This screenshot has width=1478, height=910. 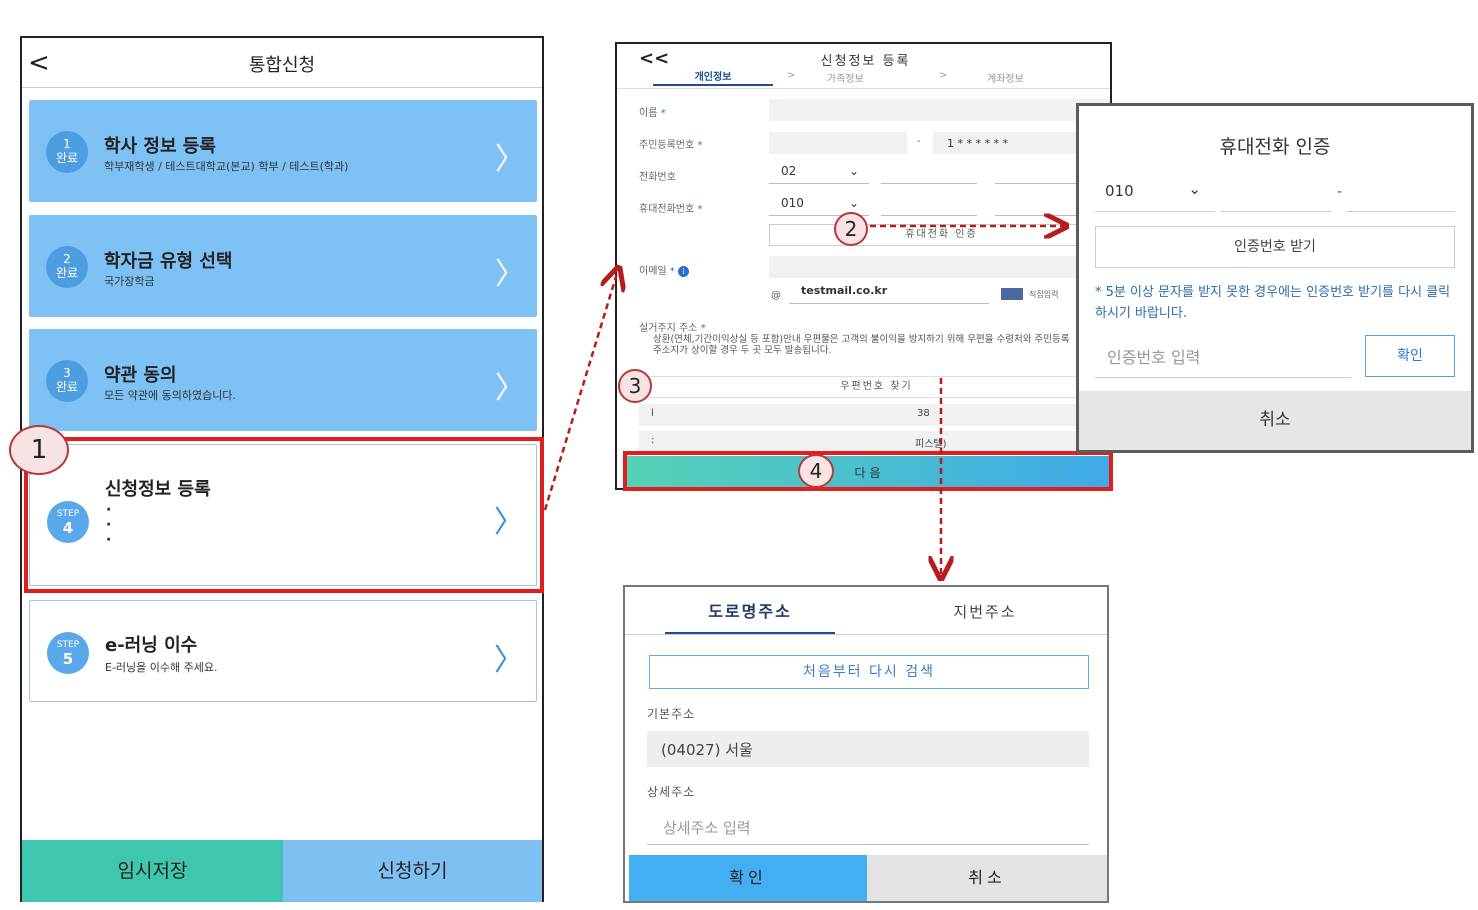 I want to click on arrow-step4-to-form, so click(x=580, y=390).